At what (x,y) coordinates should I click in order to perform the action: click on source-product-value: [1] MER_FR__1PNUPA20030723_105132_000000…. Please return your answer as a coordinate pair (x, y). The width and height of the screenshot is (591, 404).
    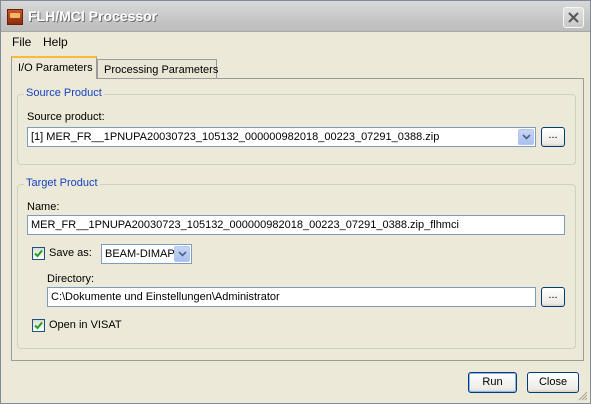
    Looking at the image, I should click on (235, 137).